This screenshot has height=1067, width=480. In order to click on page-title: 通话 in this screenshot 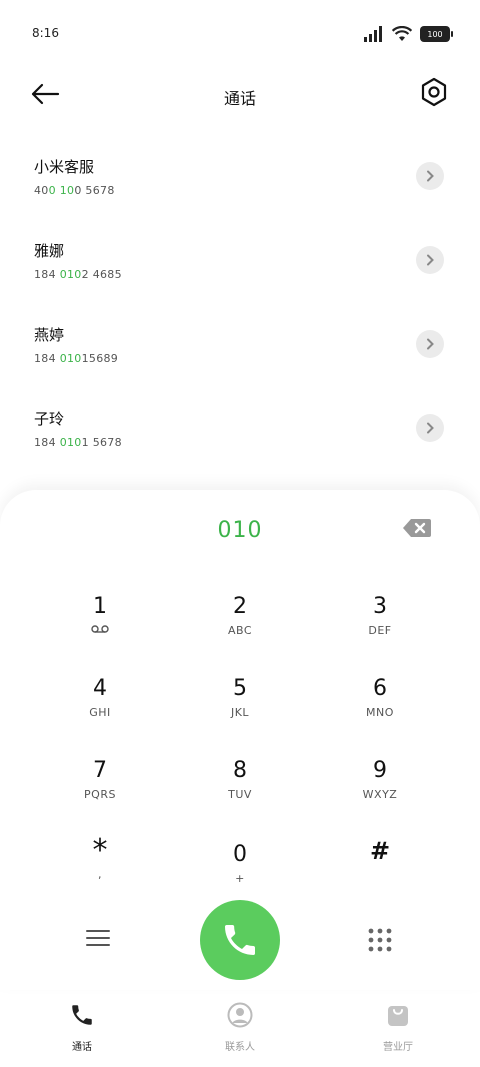, I will do `click(239, 98)`.